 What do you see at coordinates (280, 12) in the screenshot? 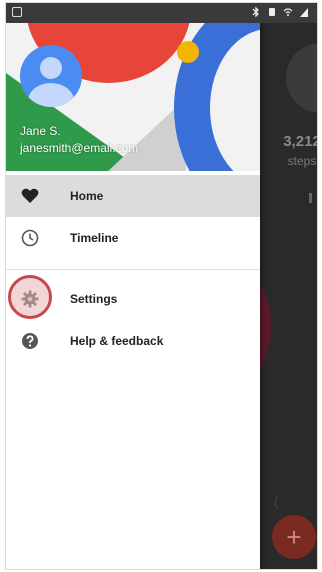
I see `status-icons` at bounding box center [280, 12].